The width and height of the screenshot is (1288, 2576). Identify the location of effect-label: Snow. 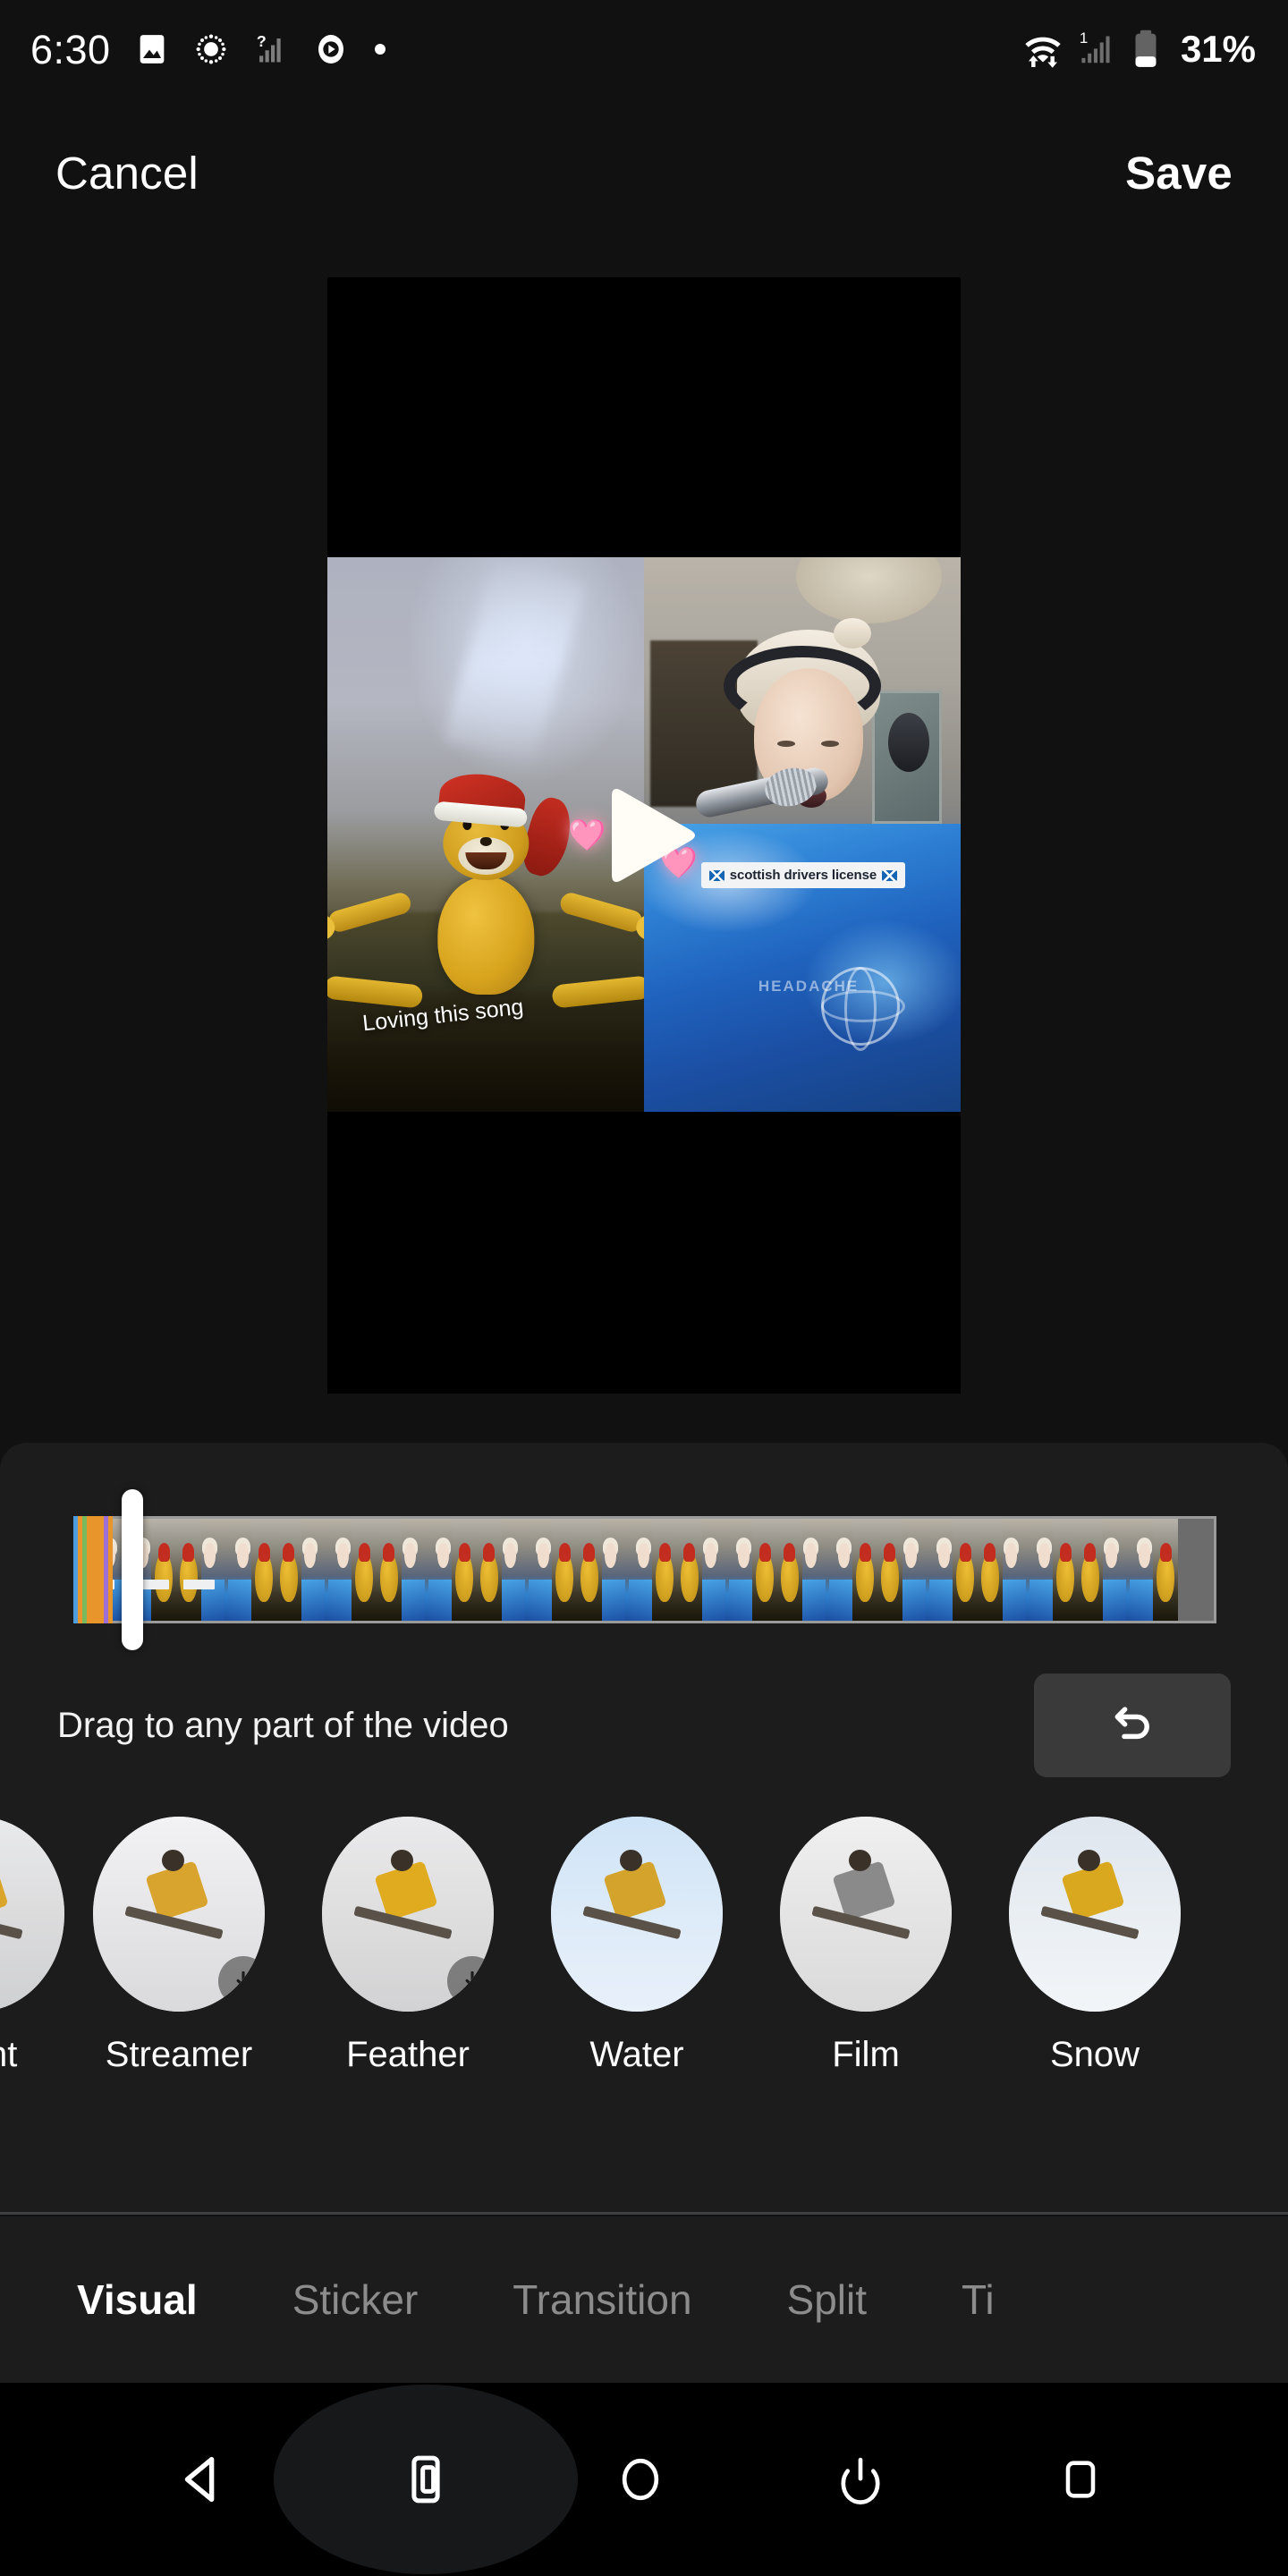
(1094, 2054).